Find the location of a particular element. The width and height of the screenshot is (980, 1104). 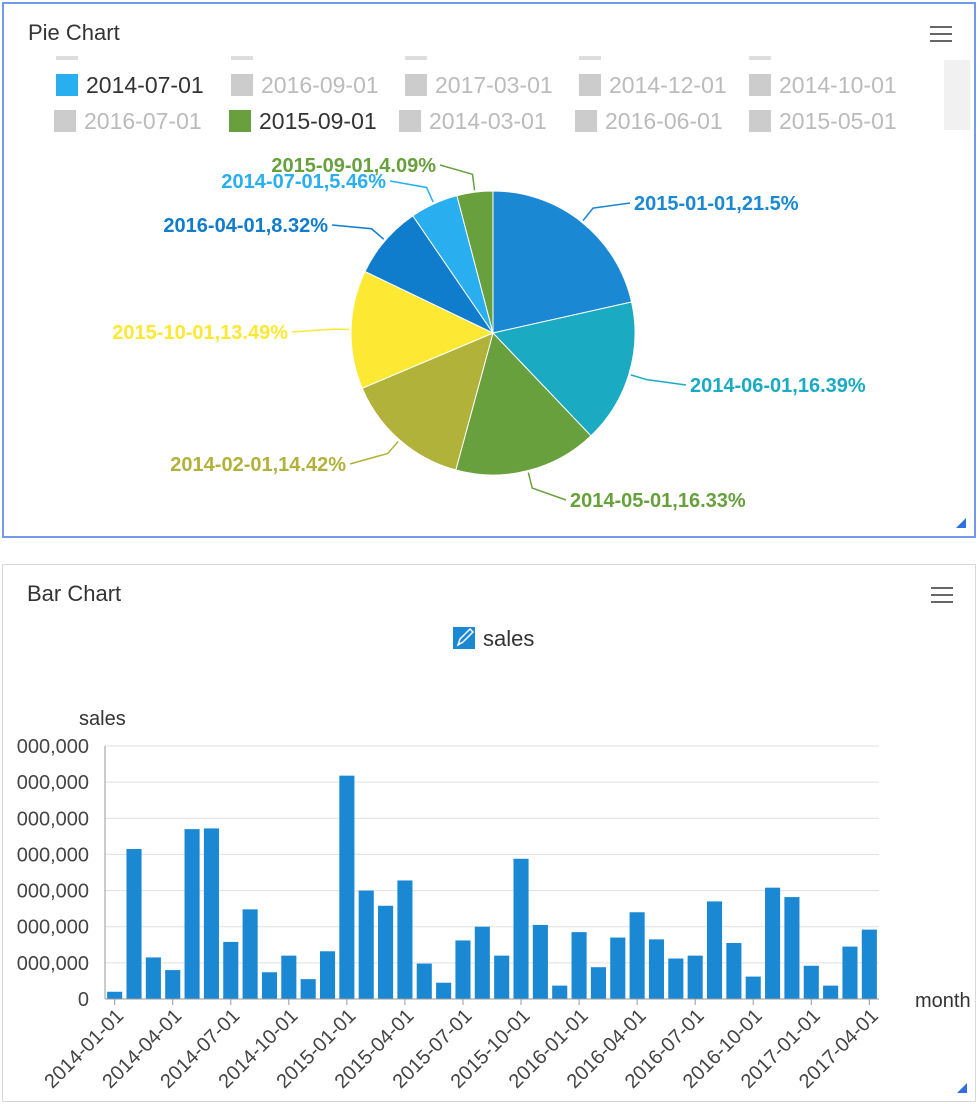

legend-item-label: 2015-05-01 is located at coordinates (838, 121).